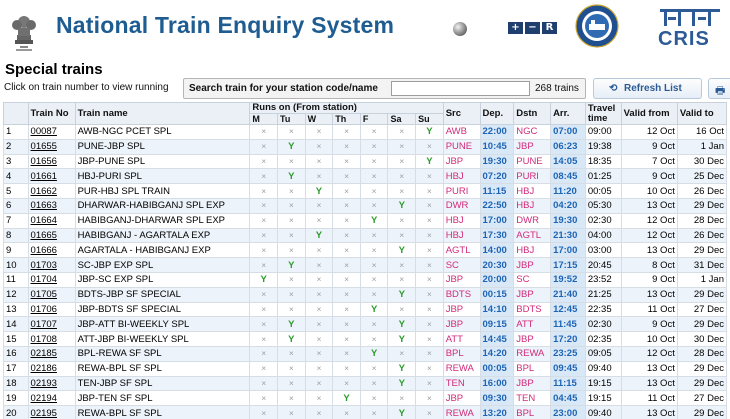 This screenshot has height=419, width=730. What do you see at coordinates (44, 383) in the screenshot?
I see `train-number-link: 02193` at bounding box center [44, 383].